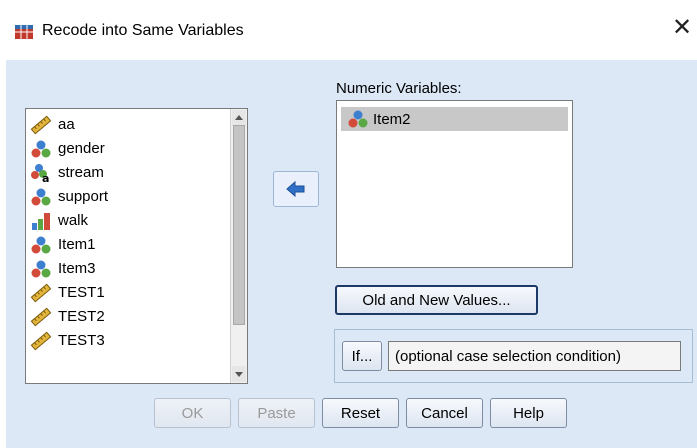  What do you see at coordinates (454, 184) in the screenshot?
I see `numeric-variables-list: Item2` at bounding box center [454, 184].